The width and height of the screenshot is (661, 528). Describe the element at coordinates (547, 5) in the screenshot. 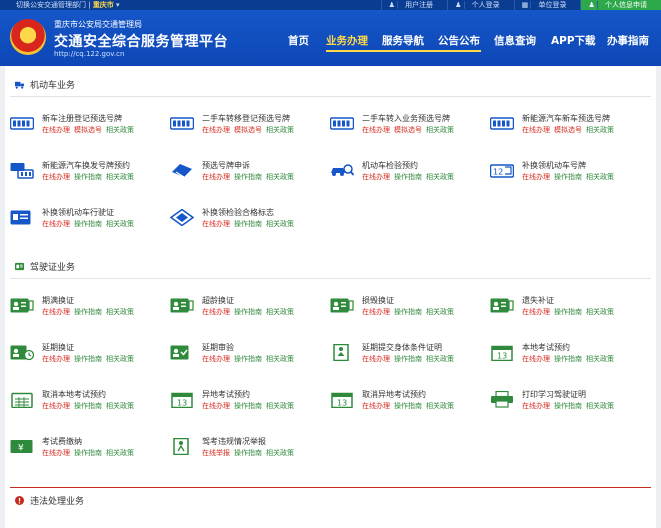

I see `unit-login-link: ▦ 单位登录` at that location.